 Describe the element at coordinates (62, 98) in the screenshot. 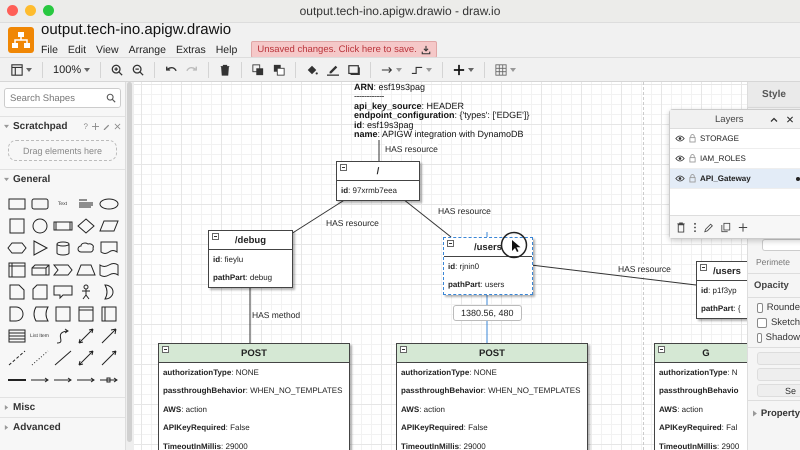

I see `search-field: Search Shapes` at that location.